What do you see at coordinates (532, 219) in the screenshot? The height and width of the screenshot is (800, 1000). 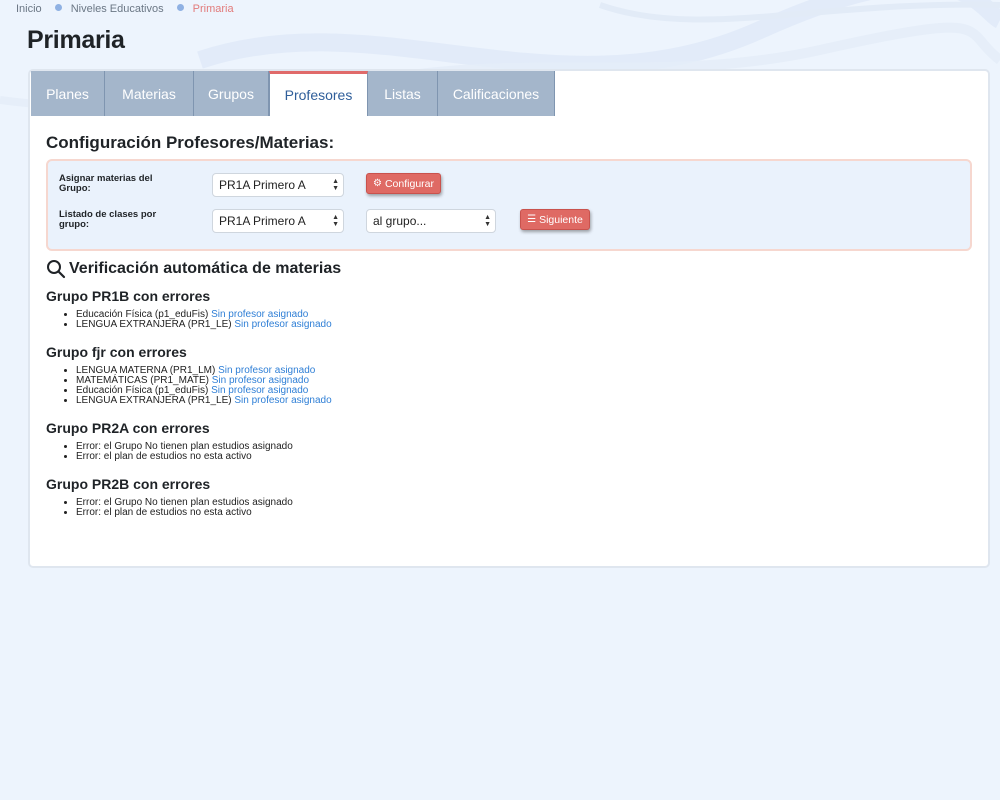 I see `list-icon: ☰` at bounding box center [532, 219].